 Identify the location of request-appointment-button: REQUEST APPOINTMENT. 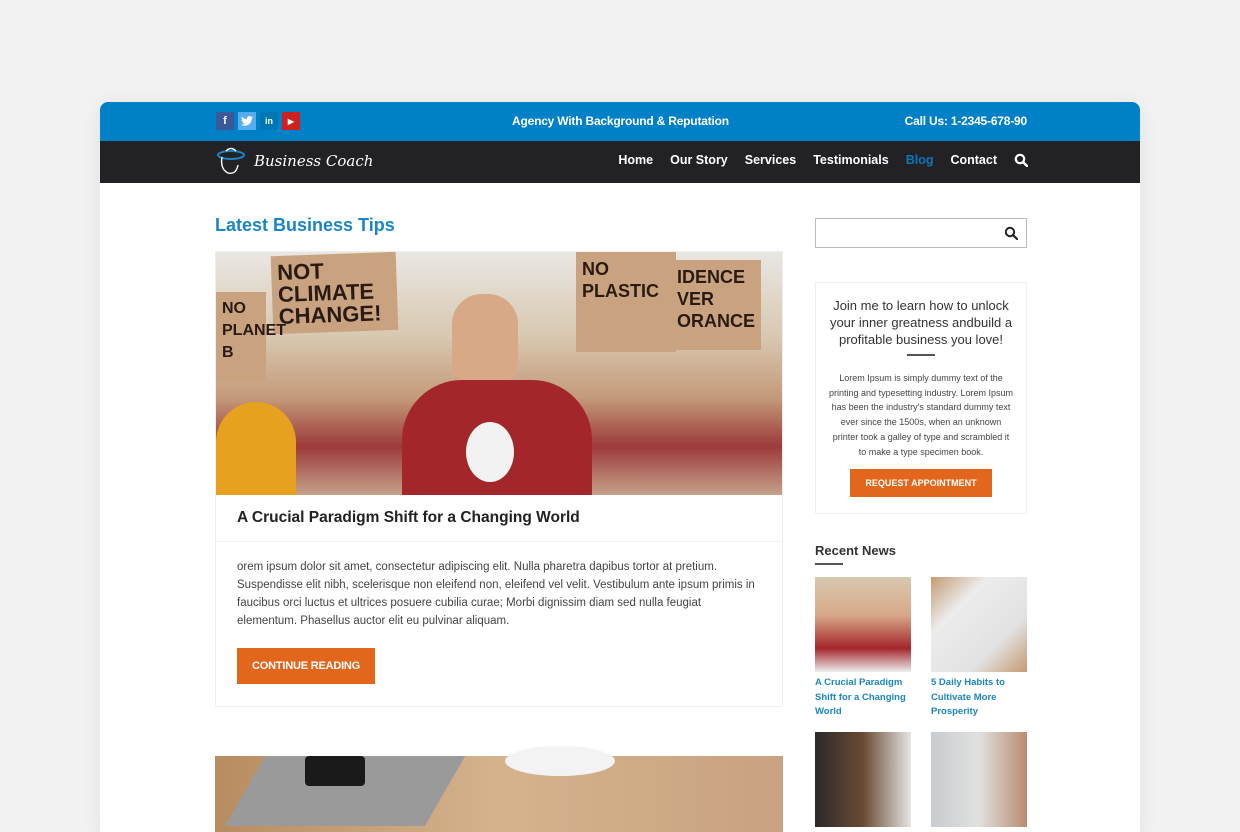
(921, 483).